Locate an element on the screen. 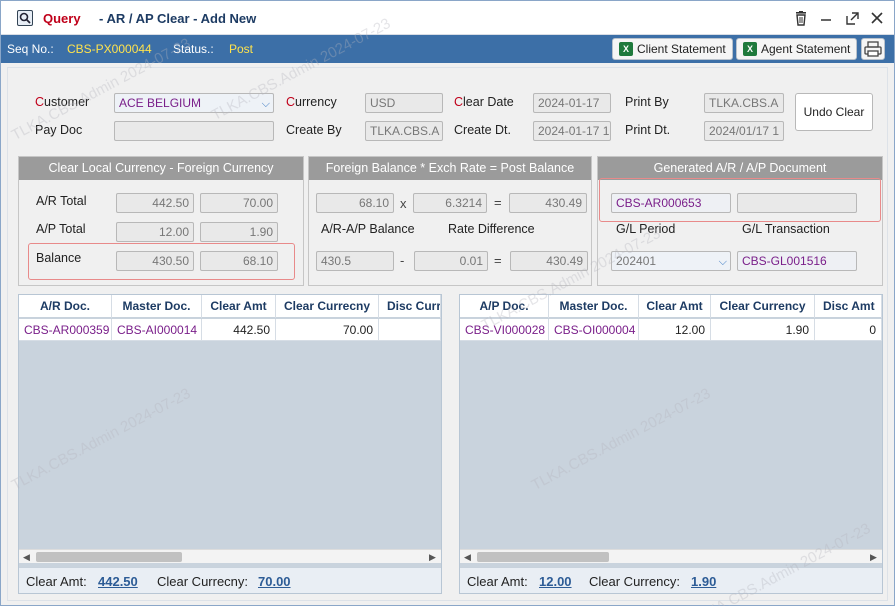 This screenshot has width=895, height=606. col-clear-currency: Clear Currency is located at coordinates (763, 306).